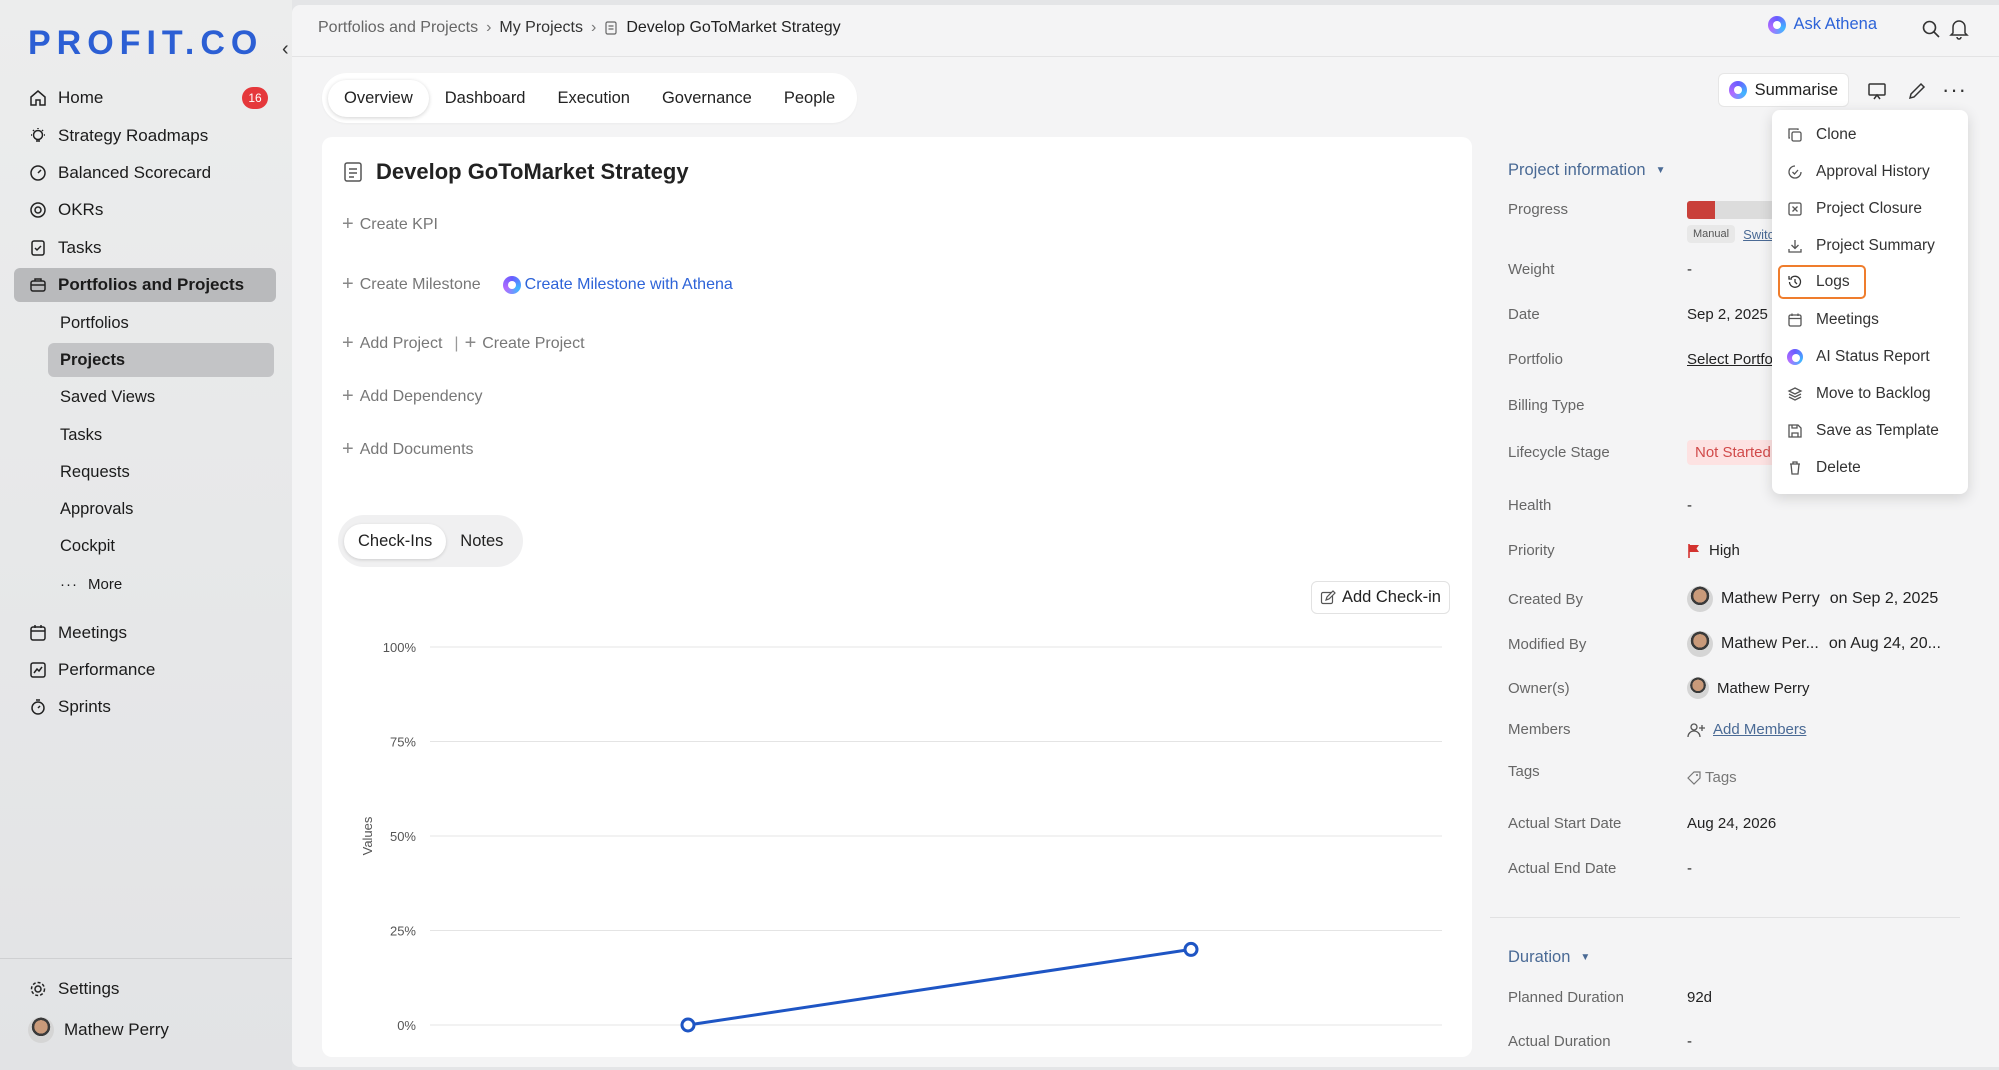  I want to click on info-row-created-by: Created By Mathew Perry on Sep 2, 2025, so click(1733, 599).